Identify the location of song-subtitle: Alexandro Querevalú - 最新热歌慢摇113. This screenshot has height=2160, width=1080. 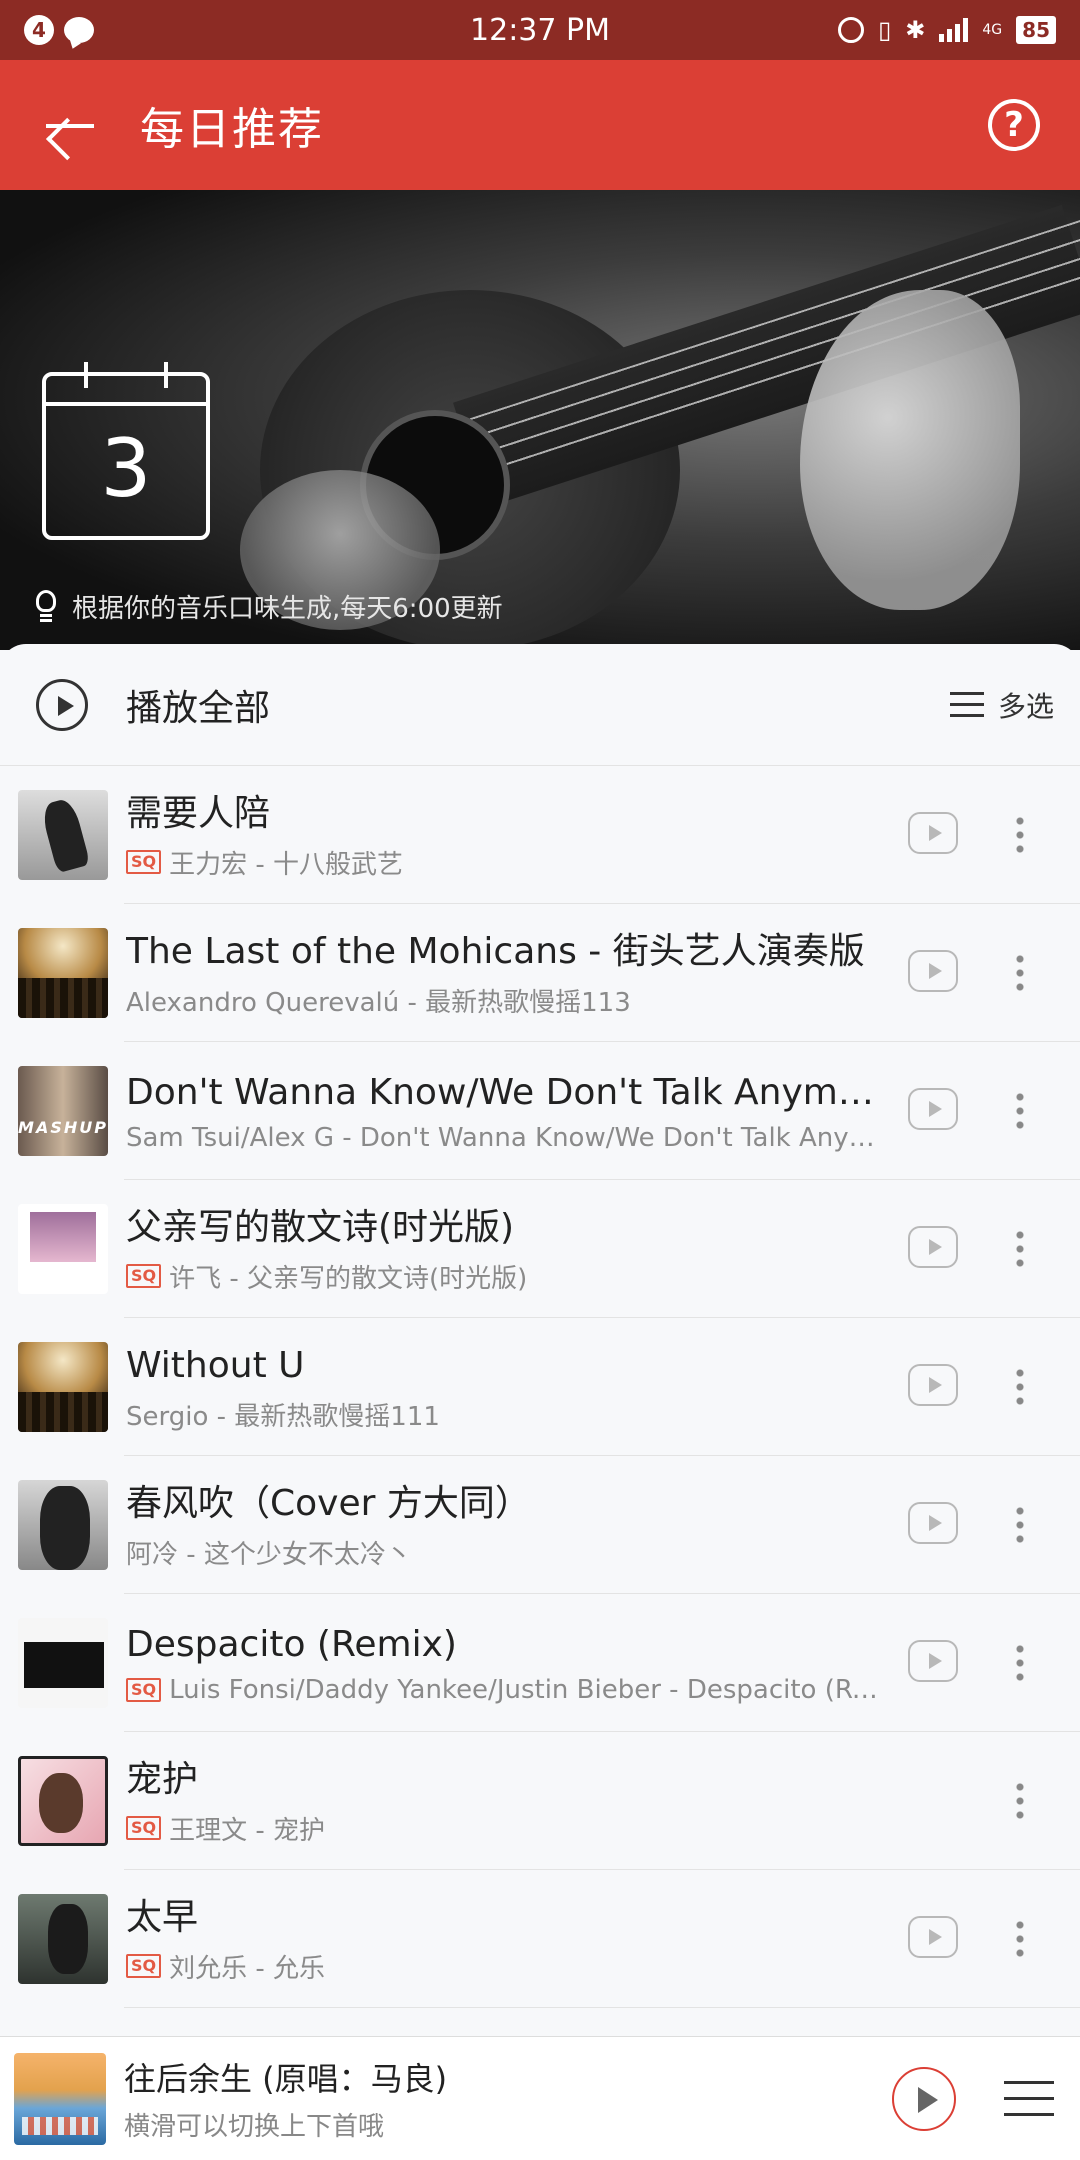
(378, 1002).